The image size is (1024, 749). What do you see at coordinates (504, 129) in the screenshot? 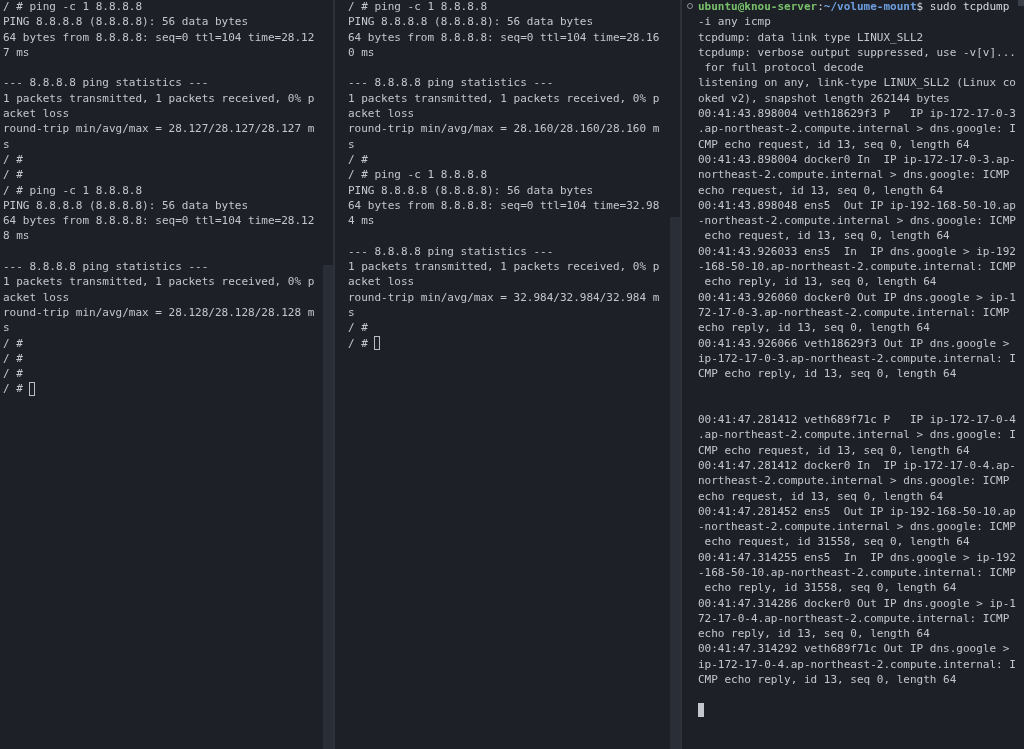
I see `output-line: round-trip min/avg/max = 28.160/28.160/28.160 m` at bounding box center [504, 129].